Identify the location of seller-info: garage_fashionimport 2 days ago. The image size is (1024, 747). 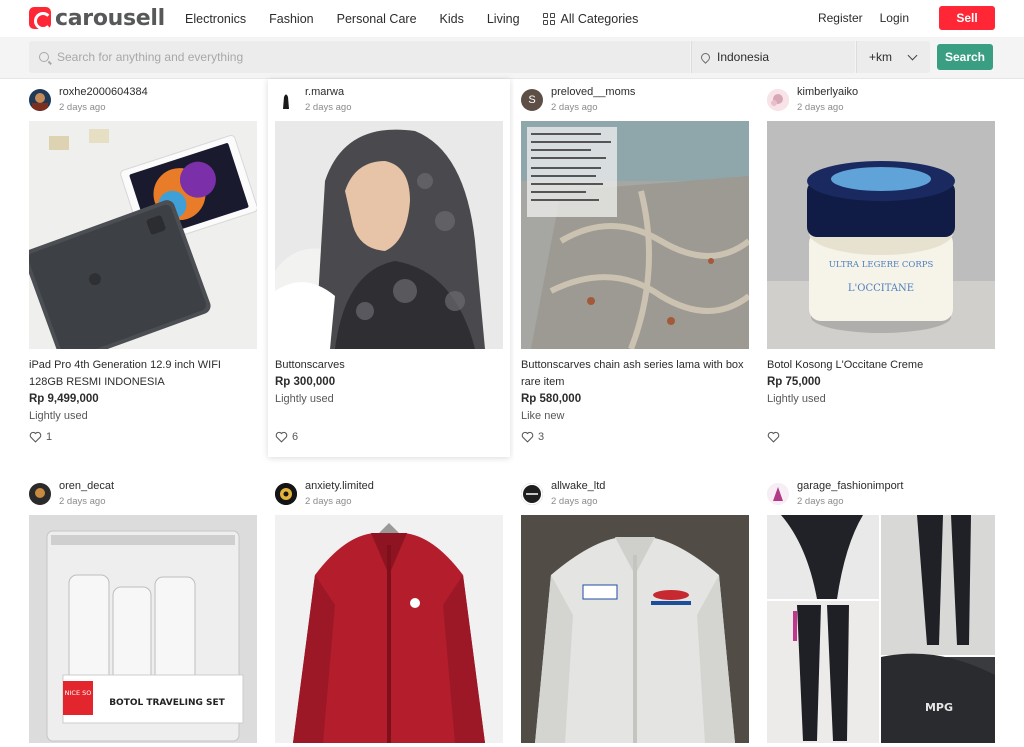
(835, 493).